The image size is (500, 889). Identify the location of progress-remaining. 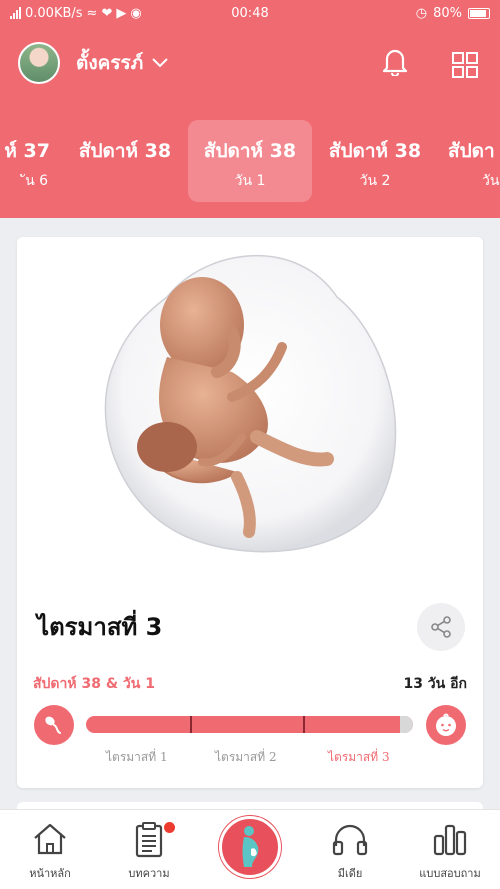
(406, 724).